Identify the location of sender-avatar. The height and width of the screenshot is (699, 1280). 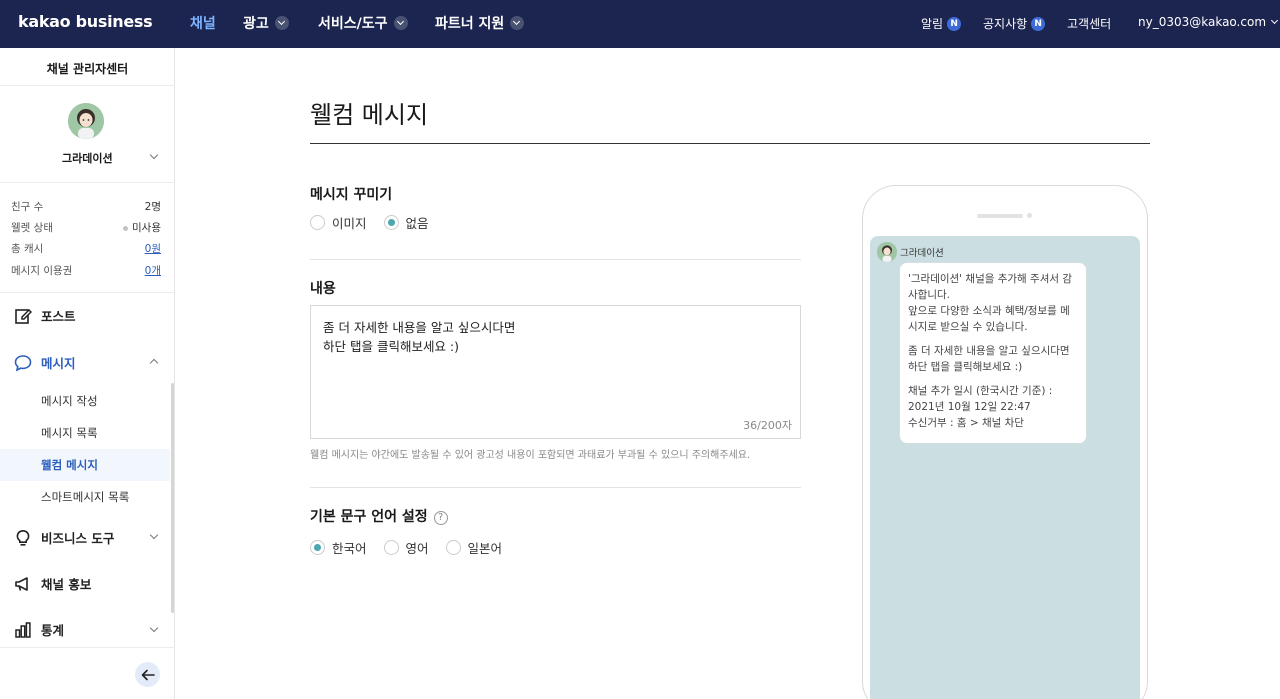
(887, 252).